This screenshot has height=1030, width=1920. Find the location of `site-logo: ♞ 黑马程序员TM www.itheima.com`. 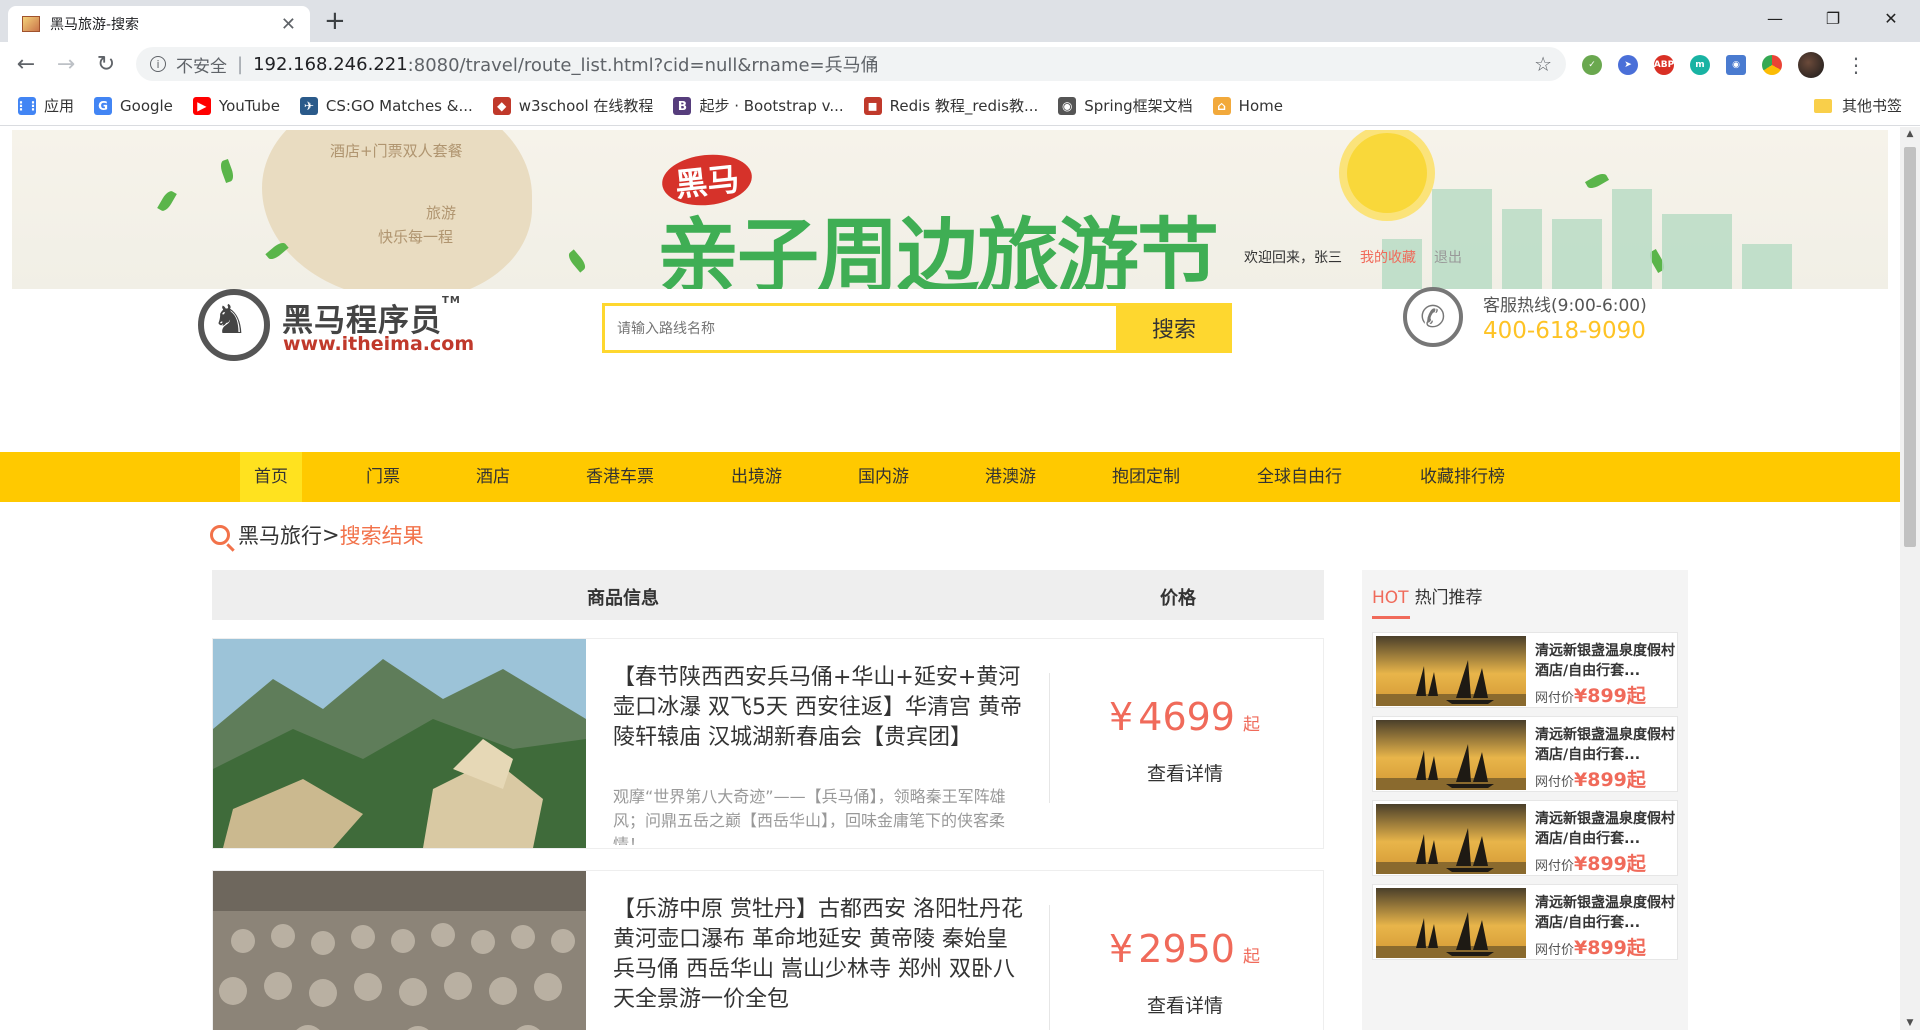

site-logo: ♞ 黑马程序员TM www.itheima.com is located at coordinates (338, 325).